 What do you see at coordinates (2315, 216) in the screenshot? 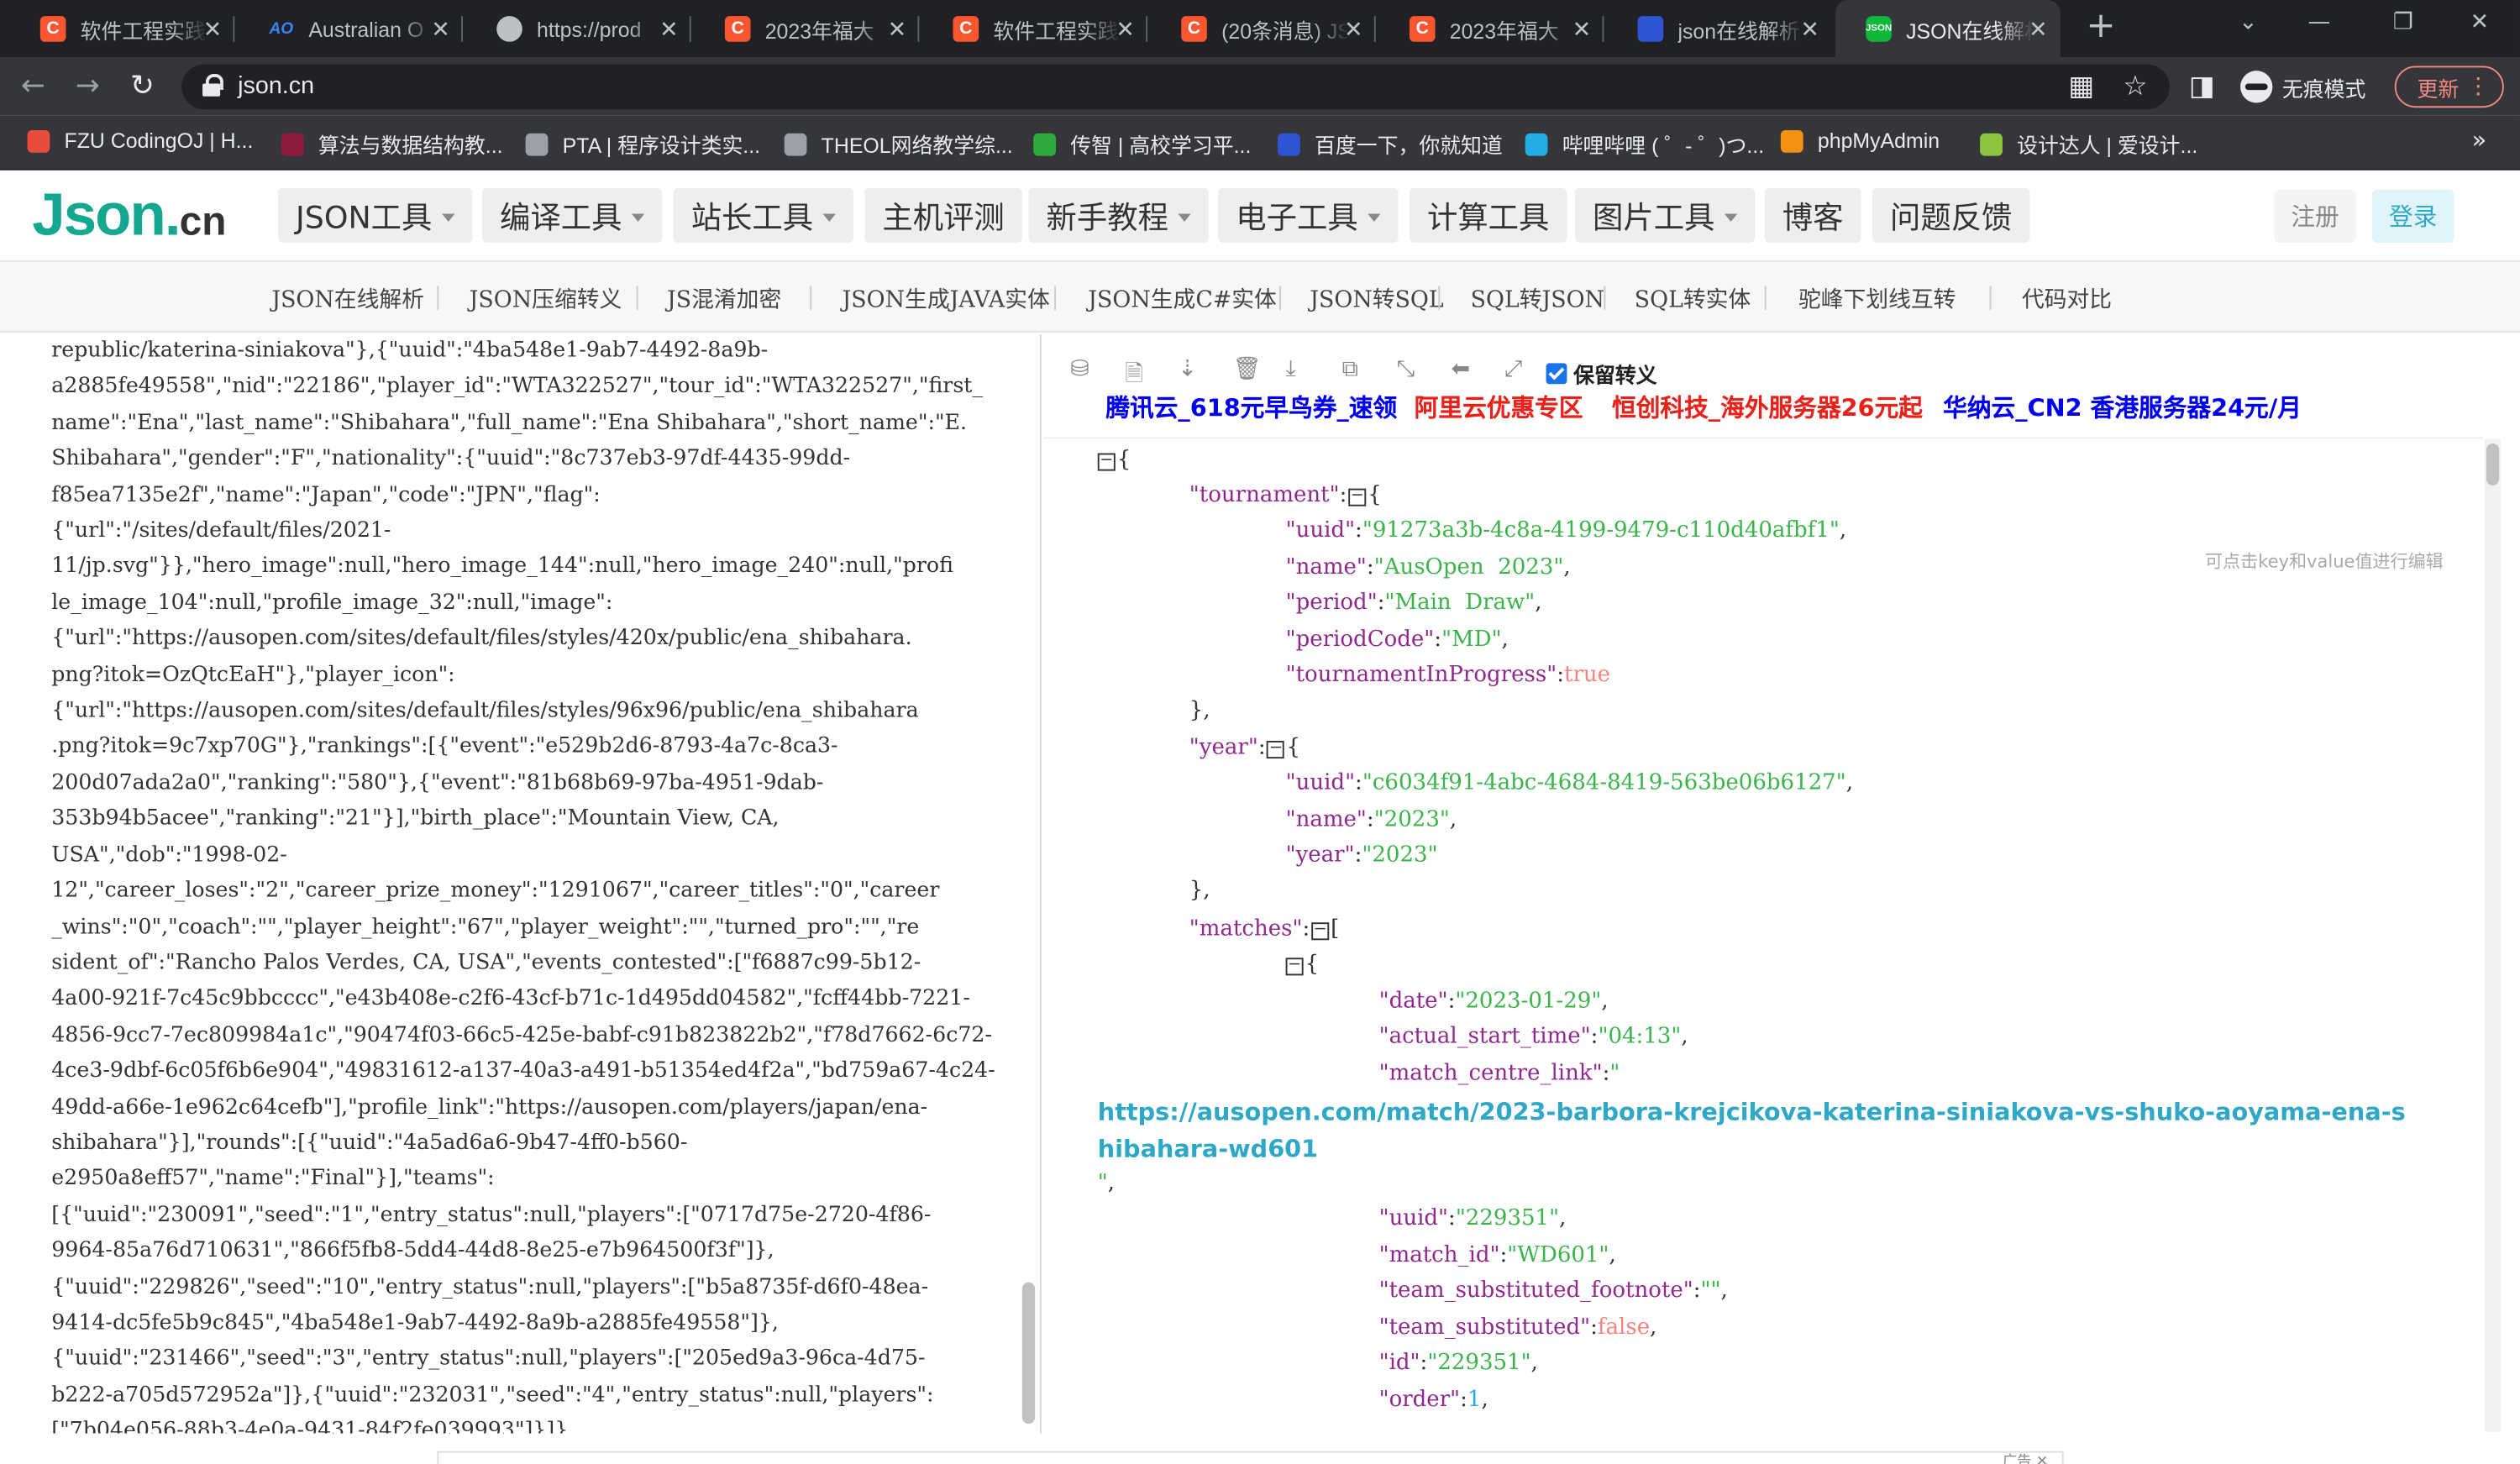
I see `register-button: 注册` at bounding box center [2315, 216].